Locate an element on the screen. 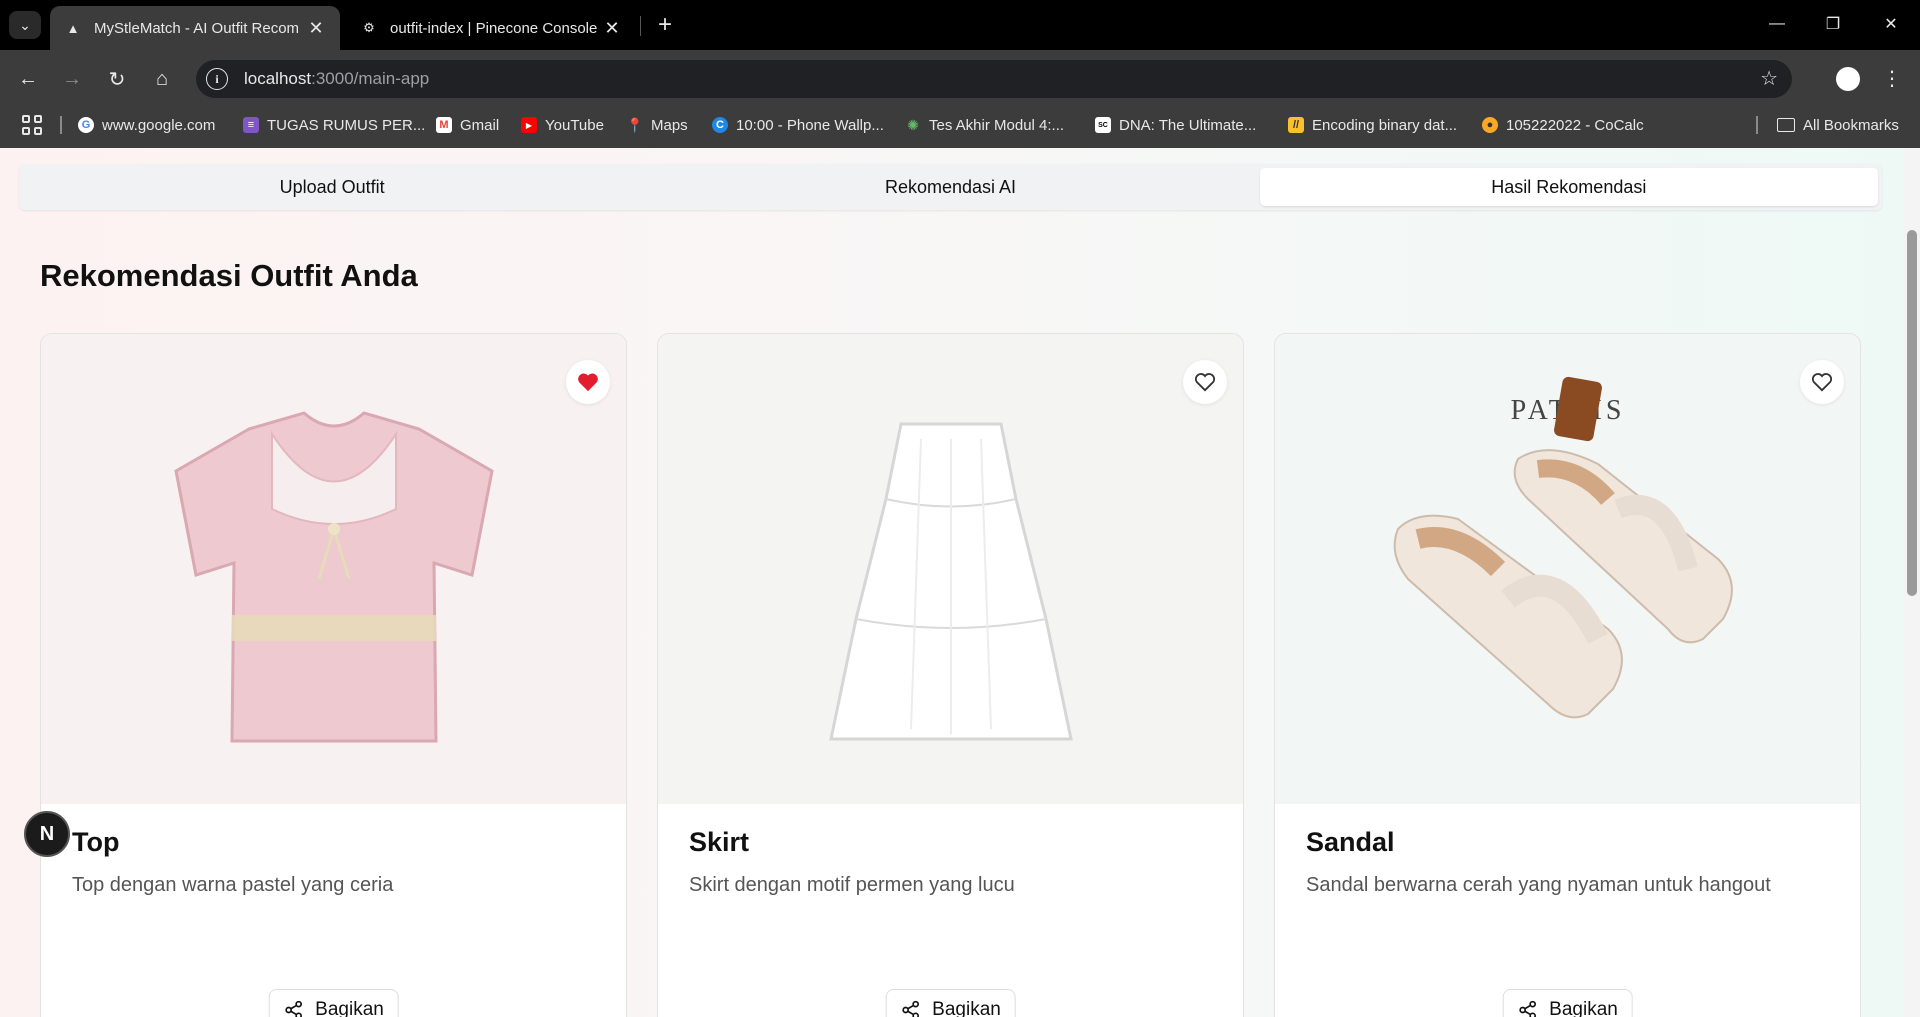 The height and width of the screenshot is (1017, 1920). scrollbar-thumb is located at coordinates (1912, 413).